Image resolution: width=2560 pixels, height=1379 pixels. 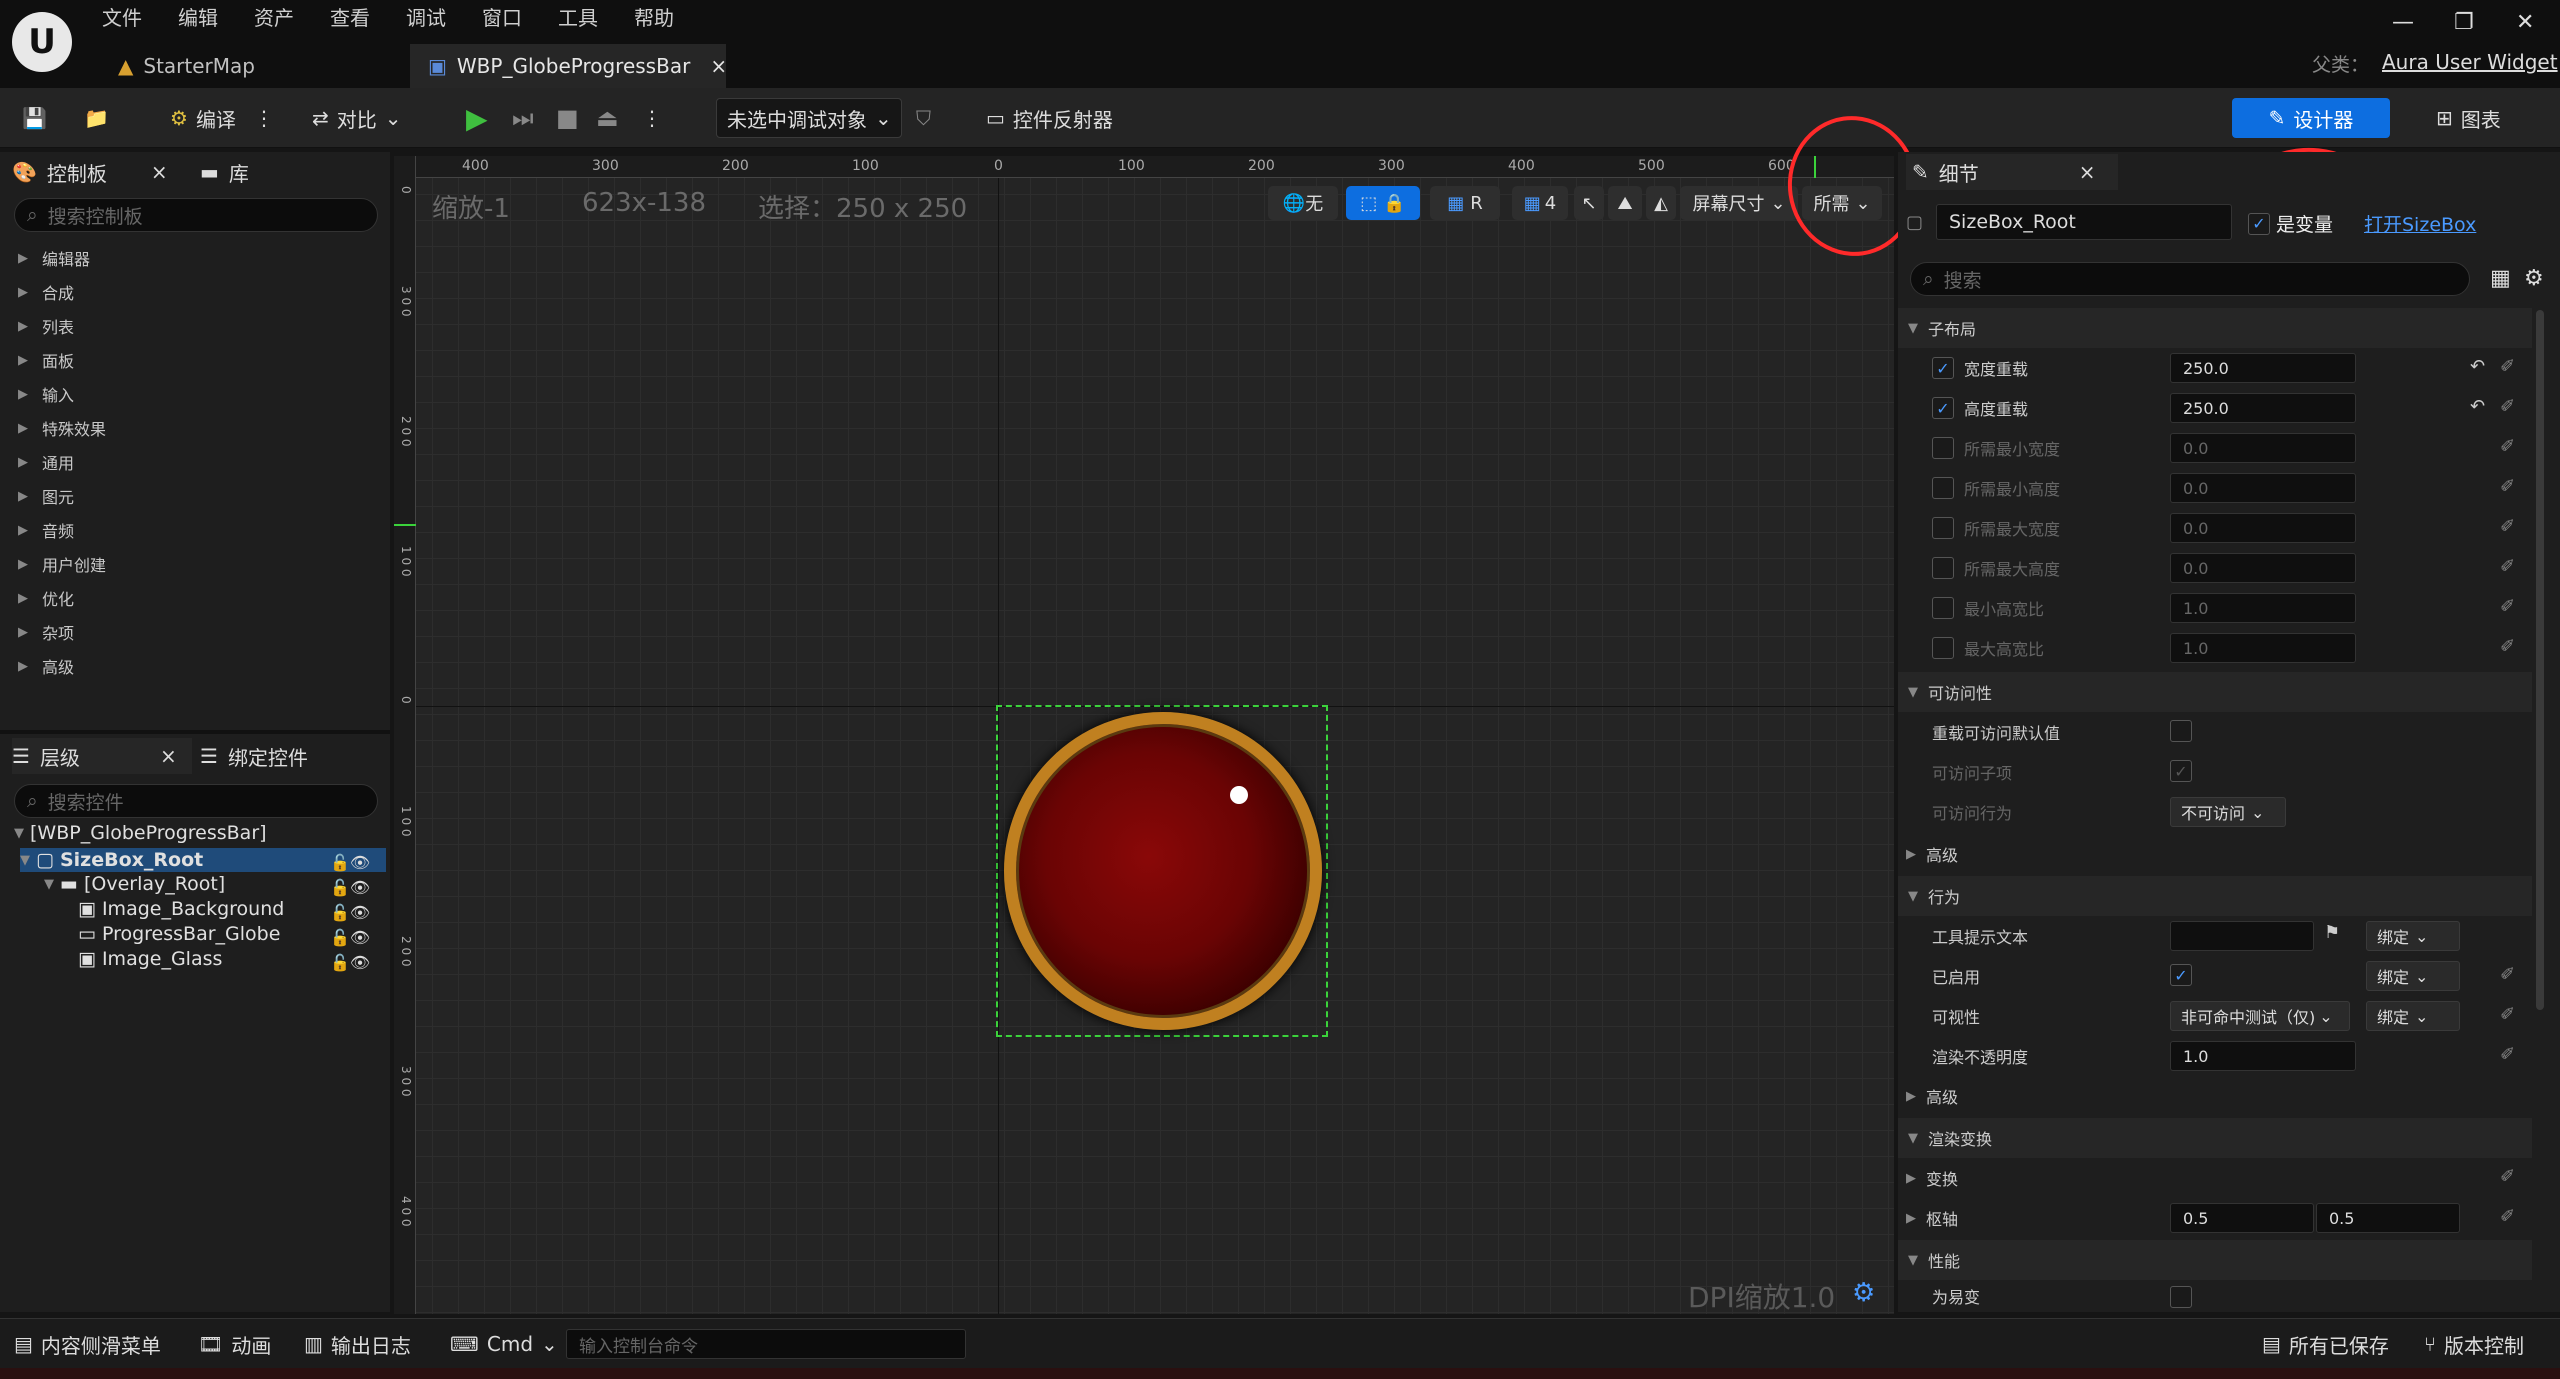 What do you see at coordinates (134, 884) in the screenshot?
I see `tree-item-overlay: ▼ ▬ [Overlay_Root]` at bounding box center [134, 884].